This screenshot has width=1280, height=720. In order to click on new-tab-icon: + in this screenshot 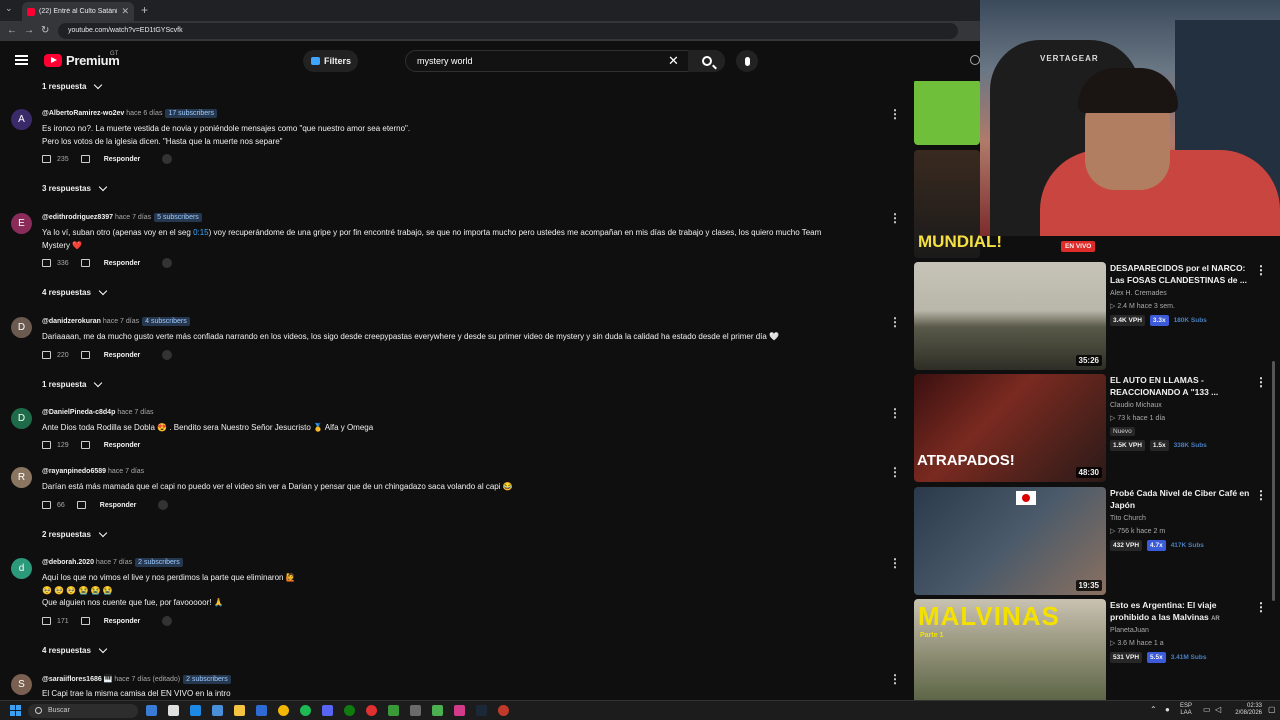, I will do `click(144, 10)`.